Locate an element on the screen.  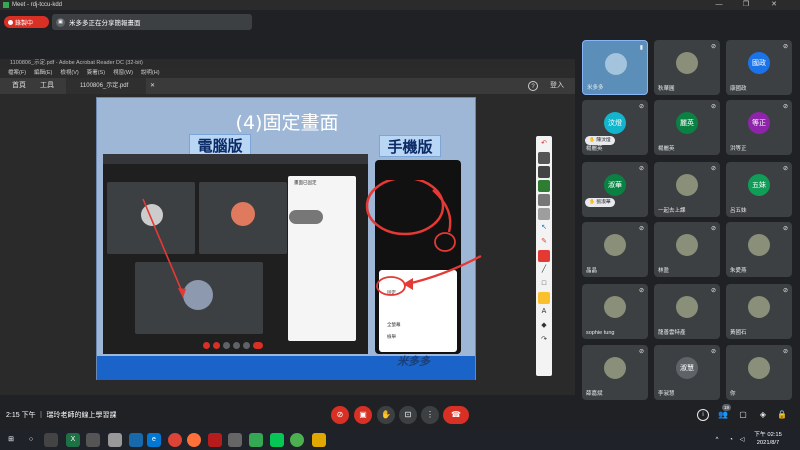
participant-tile: ⊘ 黃國石 is located at coordinates (759, 311).